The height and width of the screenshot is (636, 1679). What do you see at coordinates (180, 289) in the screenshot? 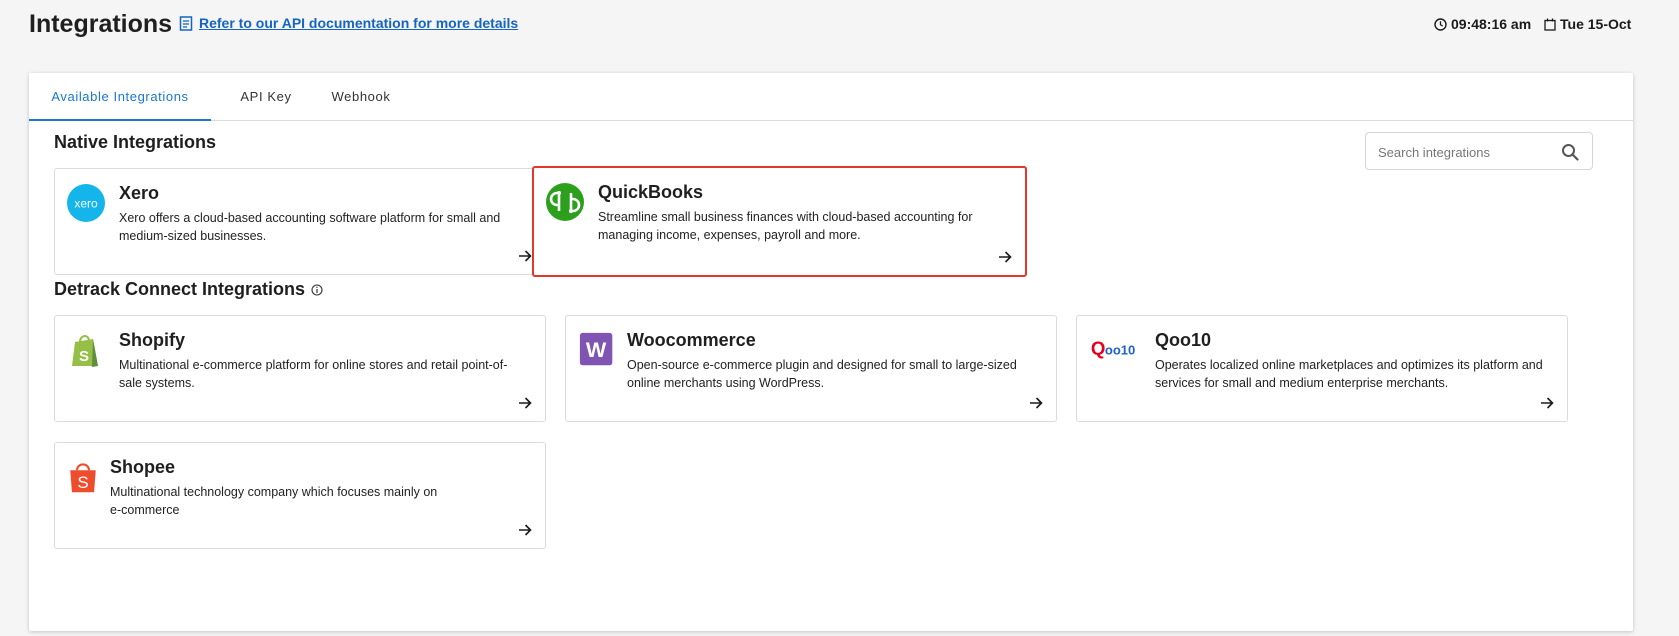
I see `detrack-connect-title: Detrack Connect Integrations` at bounding box center [180, 289].